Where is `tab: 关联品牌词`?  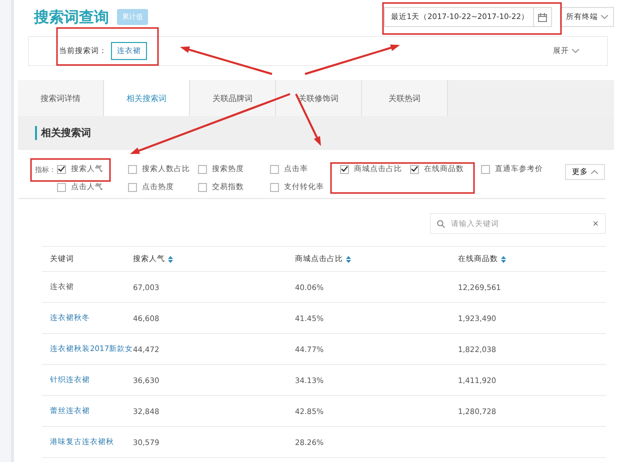
tab: 关联品牌词 is located at coordinates (233, 98).